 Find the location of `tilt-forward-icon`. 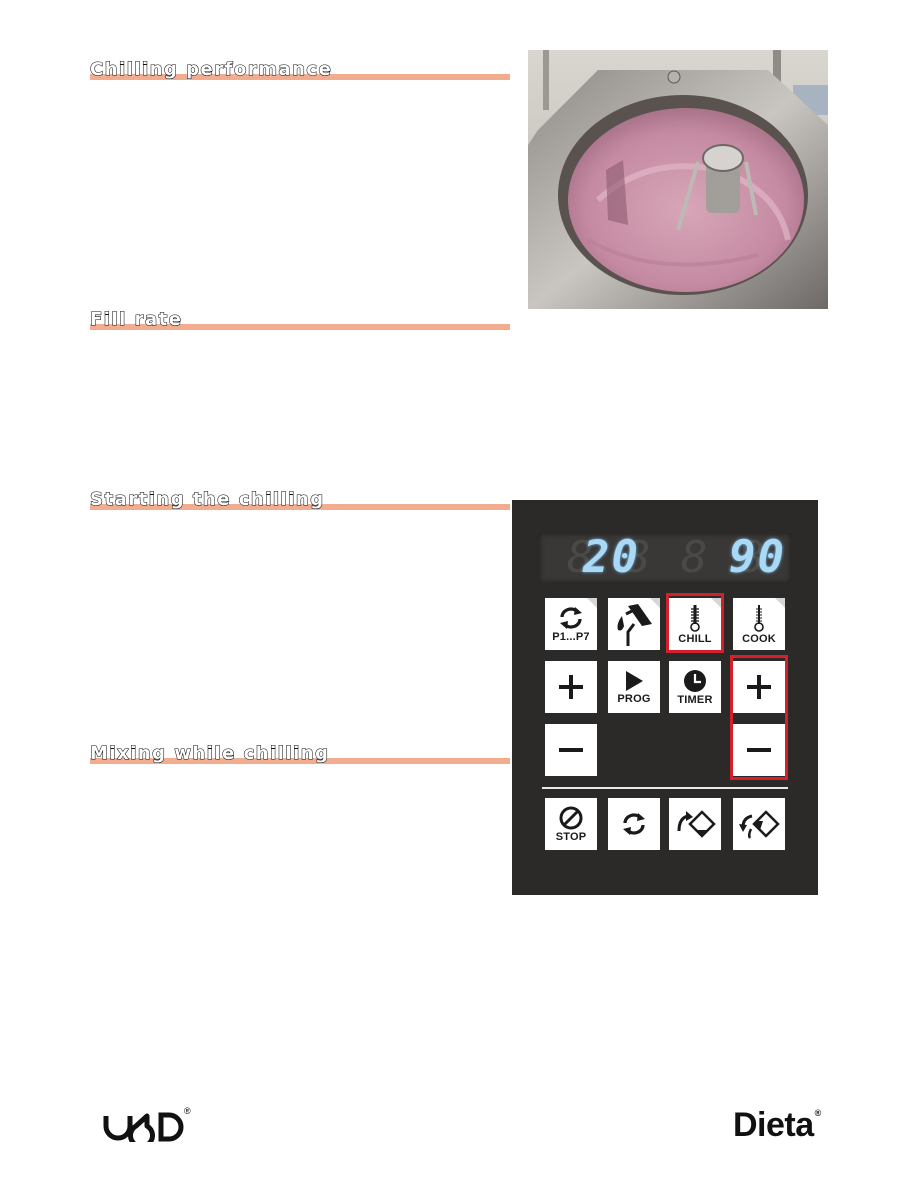

tilt-forward-icon is located at coordinates (696, 824).